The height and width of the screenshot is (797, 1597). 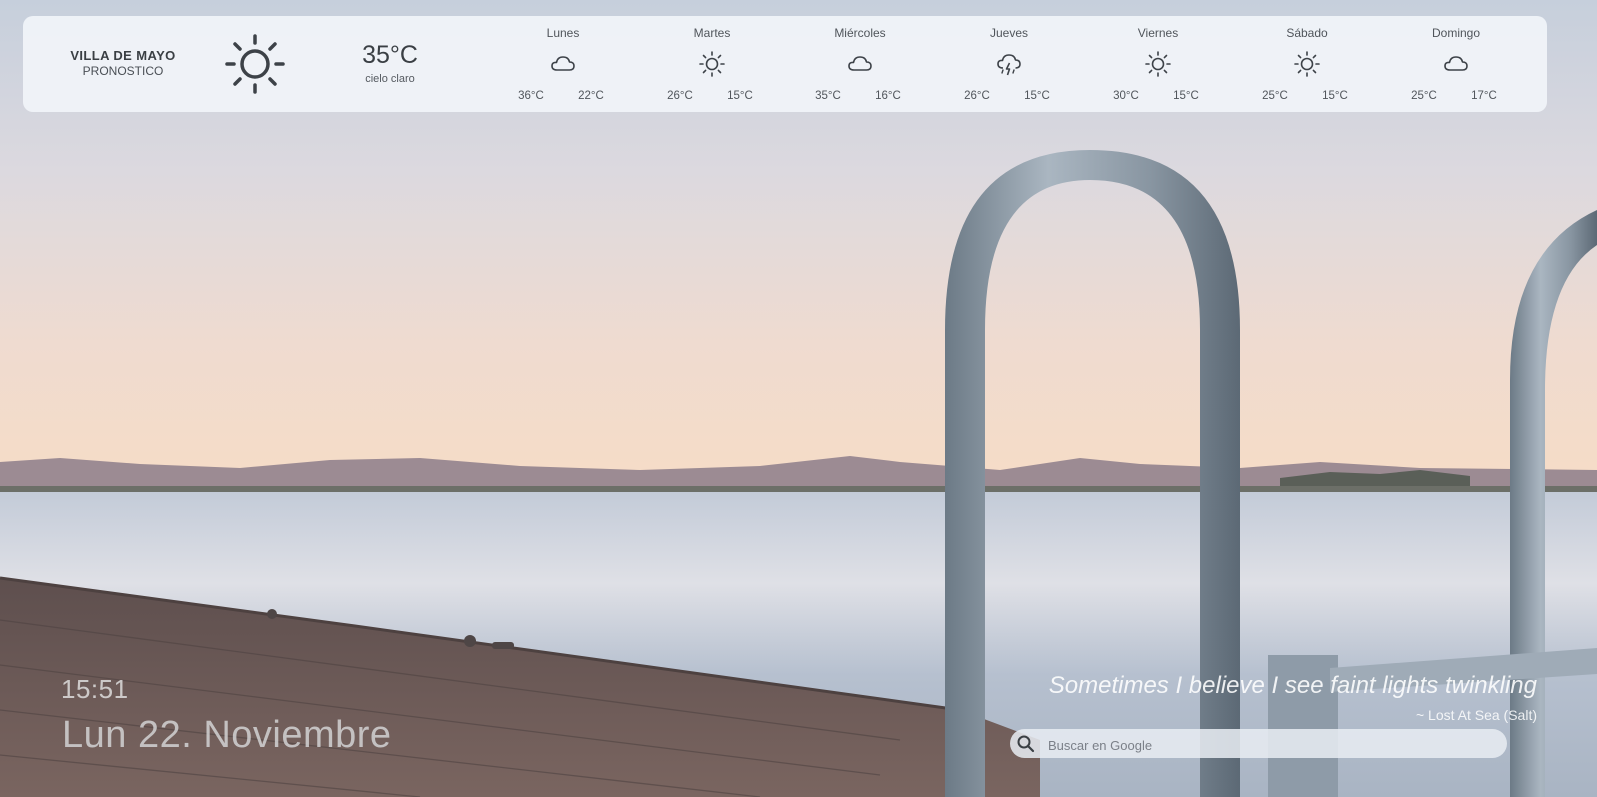 What do you see at coordinates (123, 55) in the screenshot?
I see `location-name: VILLA DE MAYO` at bounding box center [123, 55].